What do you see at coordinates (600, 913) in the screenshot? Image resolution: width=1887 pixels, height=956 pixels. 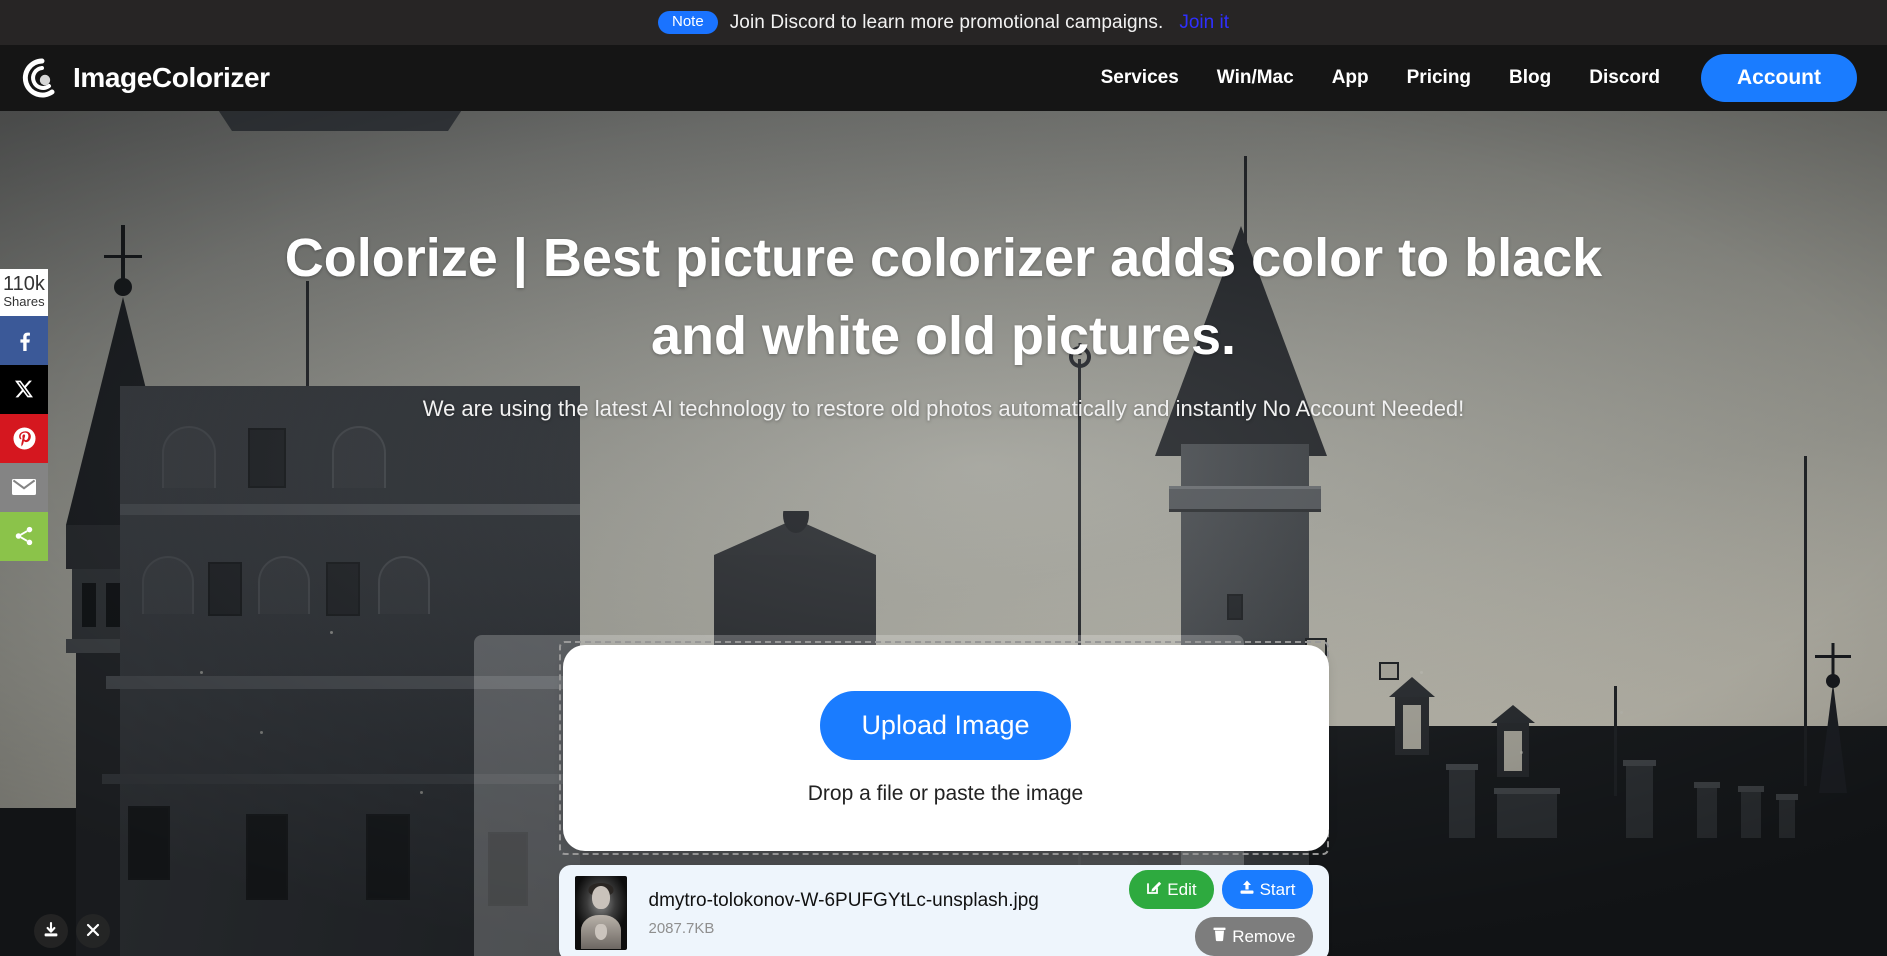 I see `file-thumbnail` at bounding box center [600, 913].